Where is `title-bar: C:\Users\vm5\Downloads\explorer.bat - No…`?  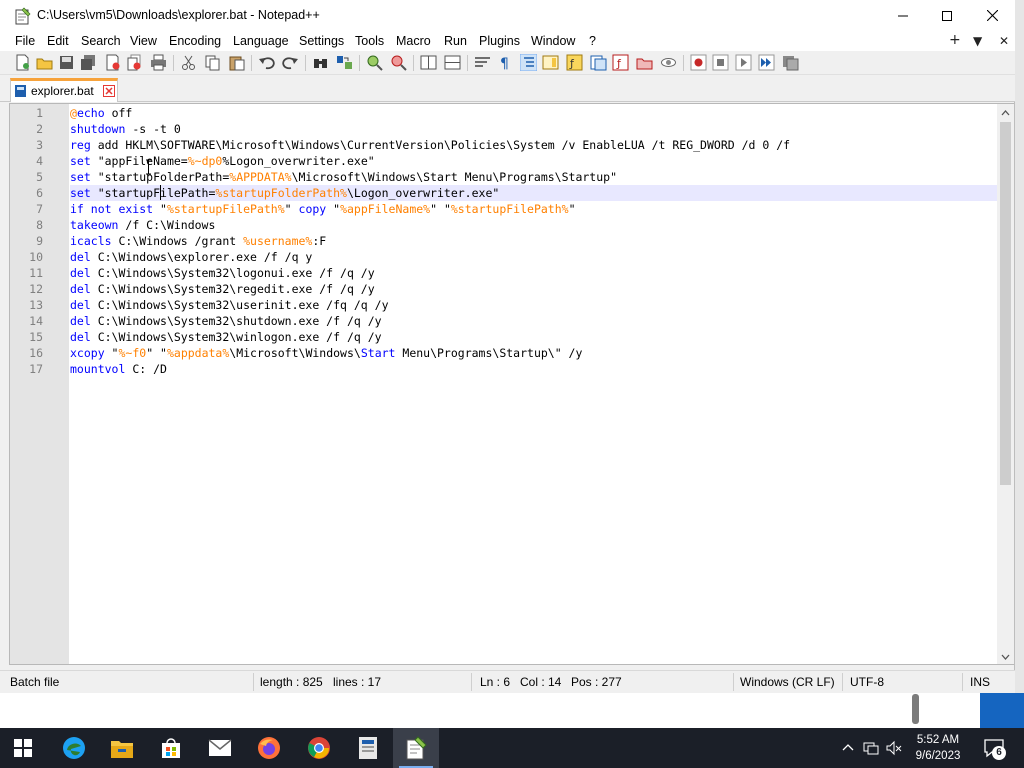 title-bar: C:\Users\vm5\Downloads\explorer.bat - No… is located at coordinates (507, 15).